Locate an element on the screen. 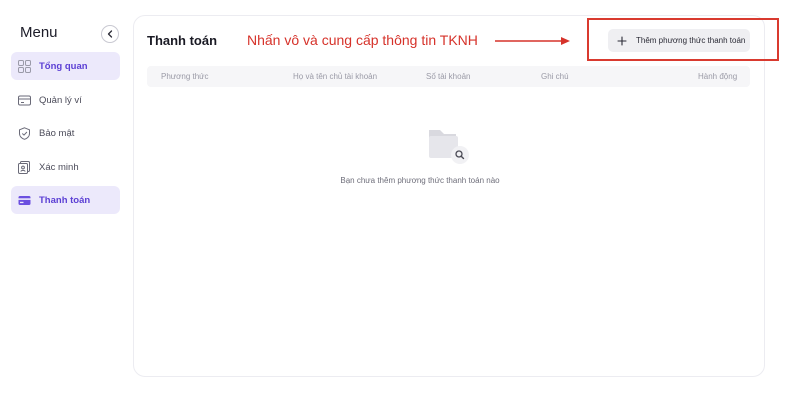 The height and width of the screenshot is (420, 800). sidebar-item-bao-mat: Bảo mật is located at coordinates (65, 133).